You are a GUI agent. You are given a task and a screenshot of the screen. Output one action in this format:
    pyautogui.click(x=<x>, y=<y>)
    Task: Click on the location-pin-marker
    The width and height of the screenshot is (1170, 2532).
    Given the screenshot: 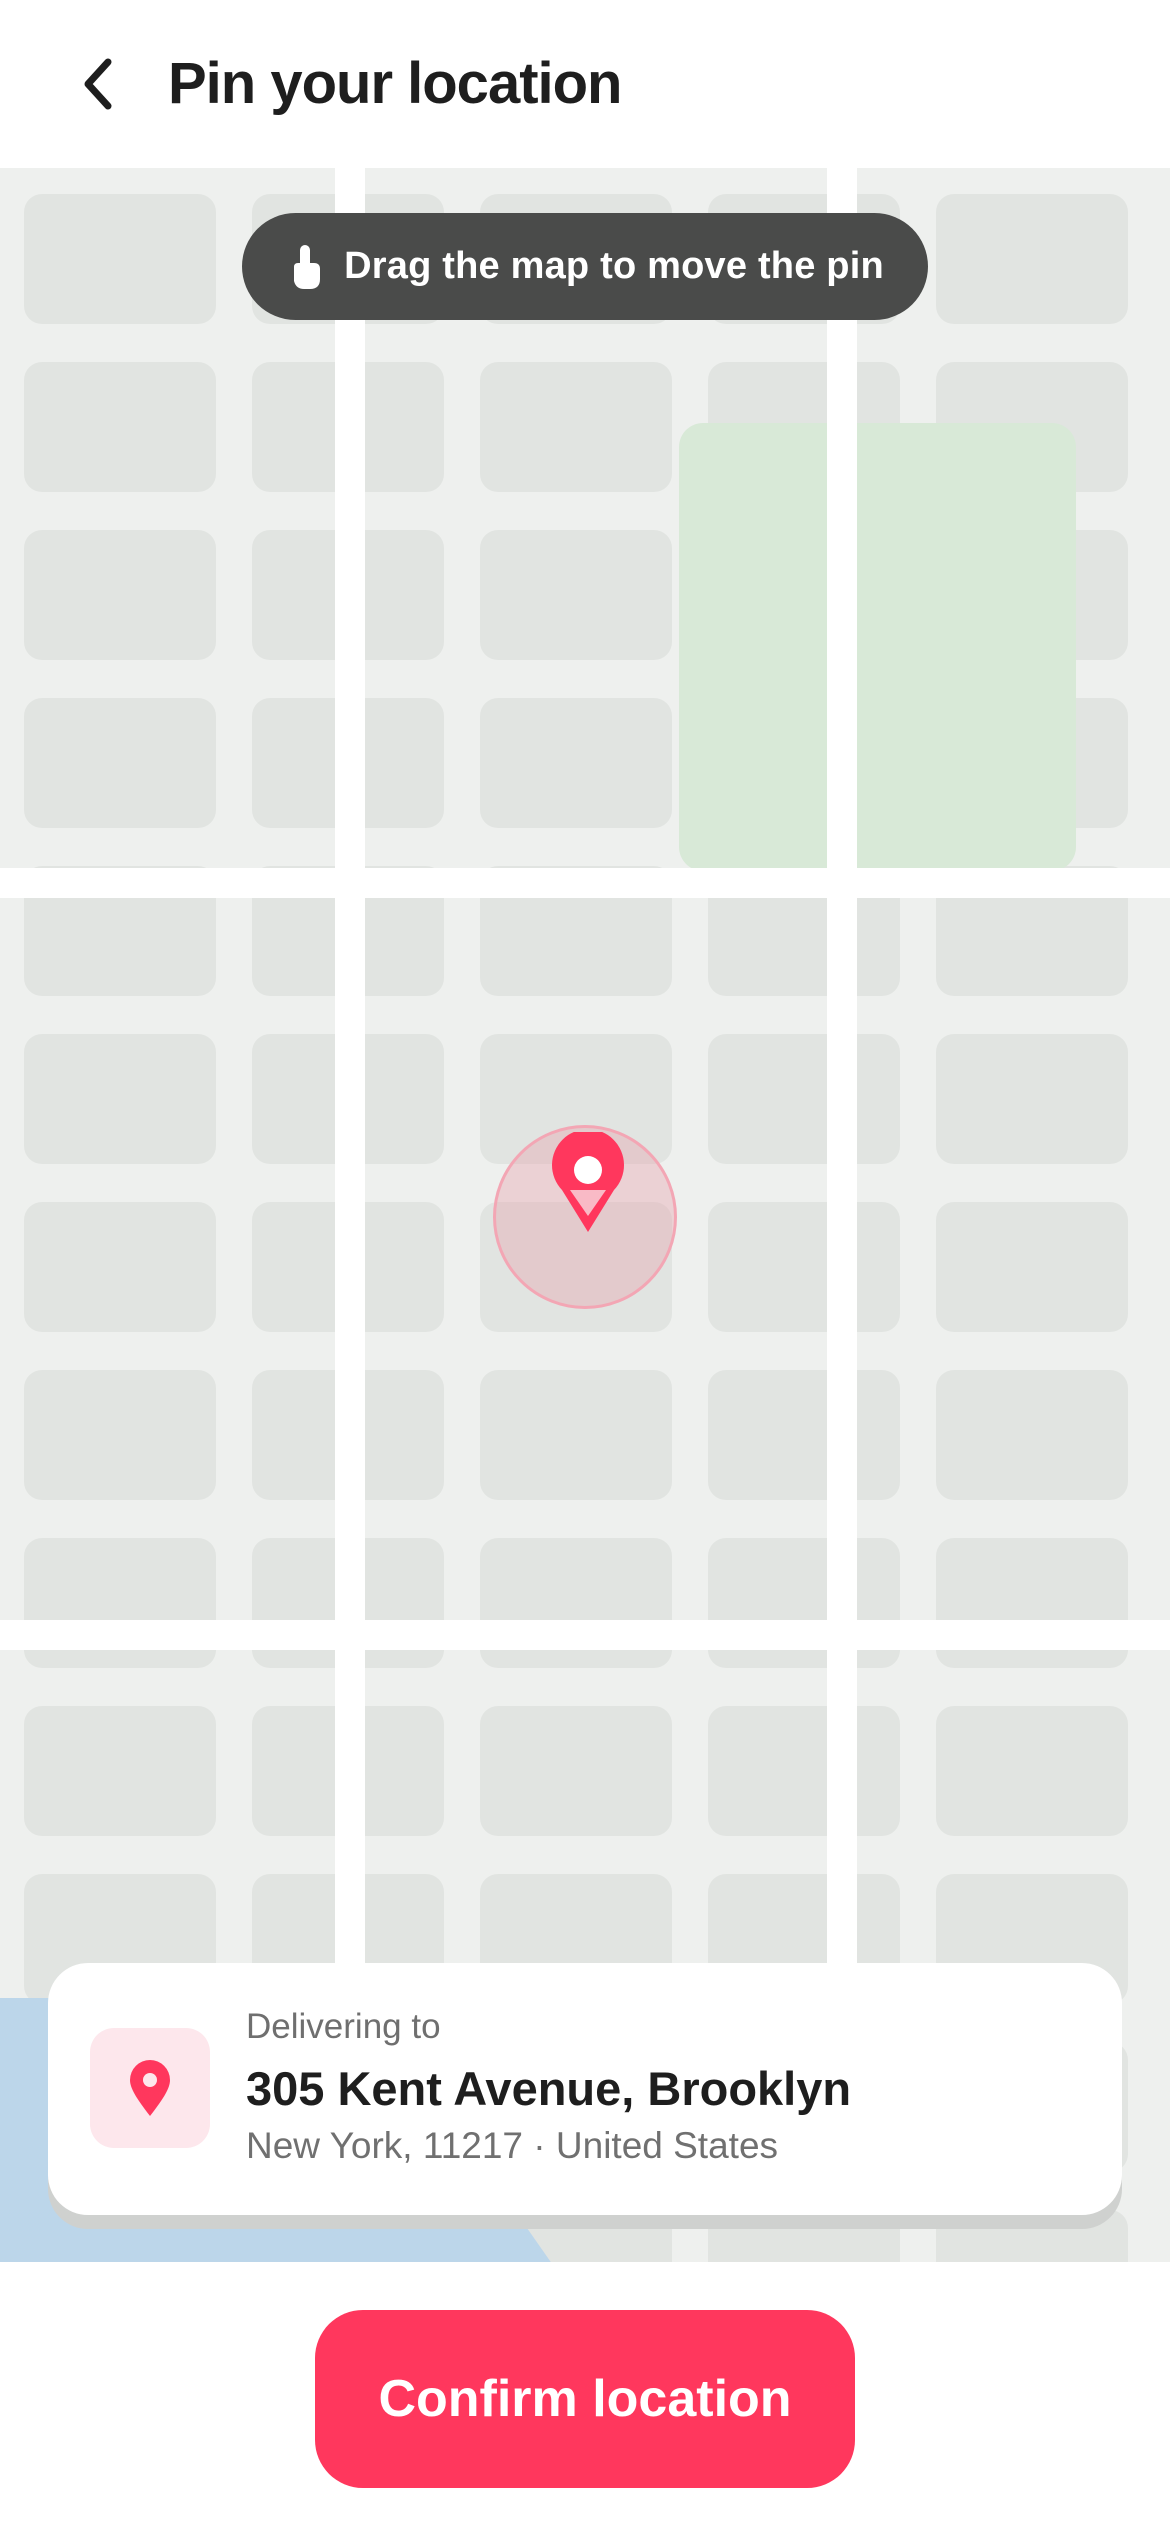 What is the action you would take?
    pyautogui.click(x=585, y=1217)
    